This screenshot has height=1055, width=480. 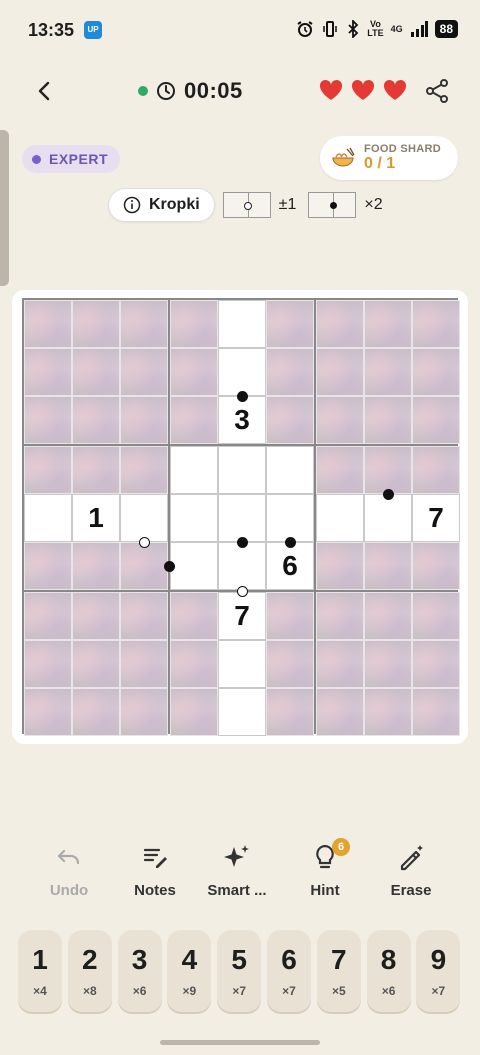 I want to click on number-key-9: 9 ×7, so click(x=438, y=971).